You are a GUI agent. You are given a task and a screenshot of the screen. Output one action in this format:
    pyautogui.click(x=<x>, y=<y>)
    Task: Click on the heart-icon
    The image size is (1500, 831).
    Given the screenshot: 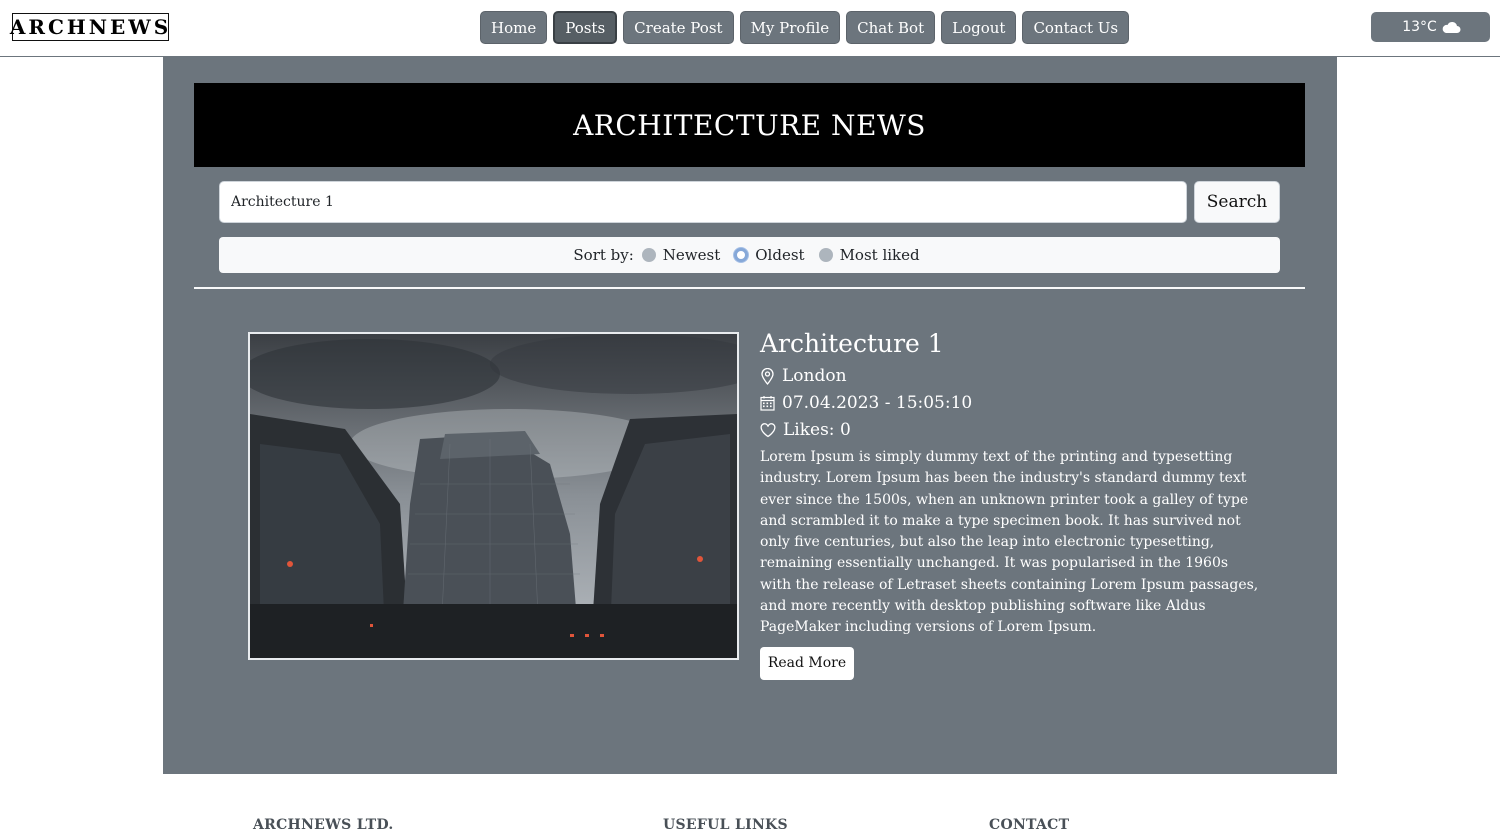 What is the action you would take?
    pyautogui.click(x=768, y=430)
    